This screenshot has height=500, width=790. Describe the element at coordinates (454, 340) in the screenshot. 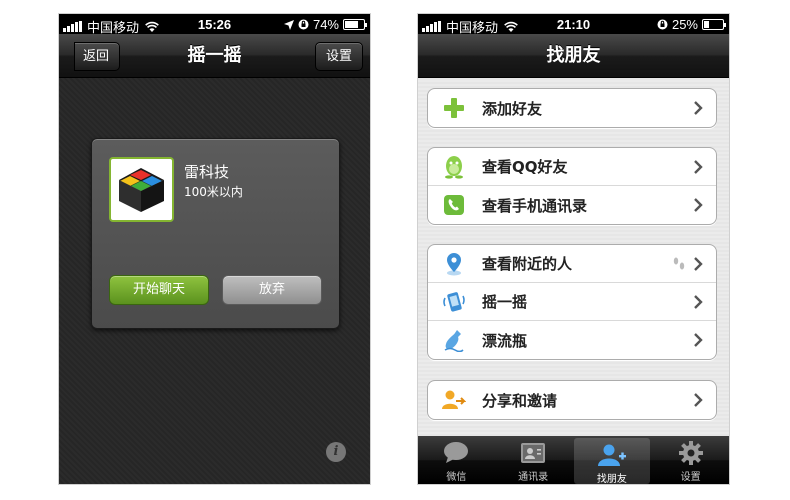

I see `bottle-icon` at that location.